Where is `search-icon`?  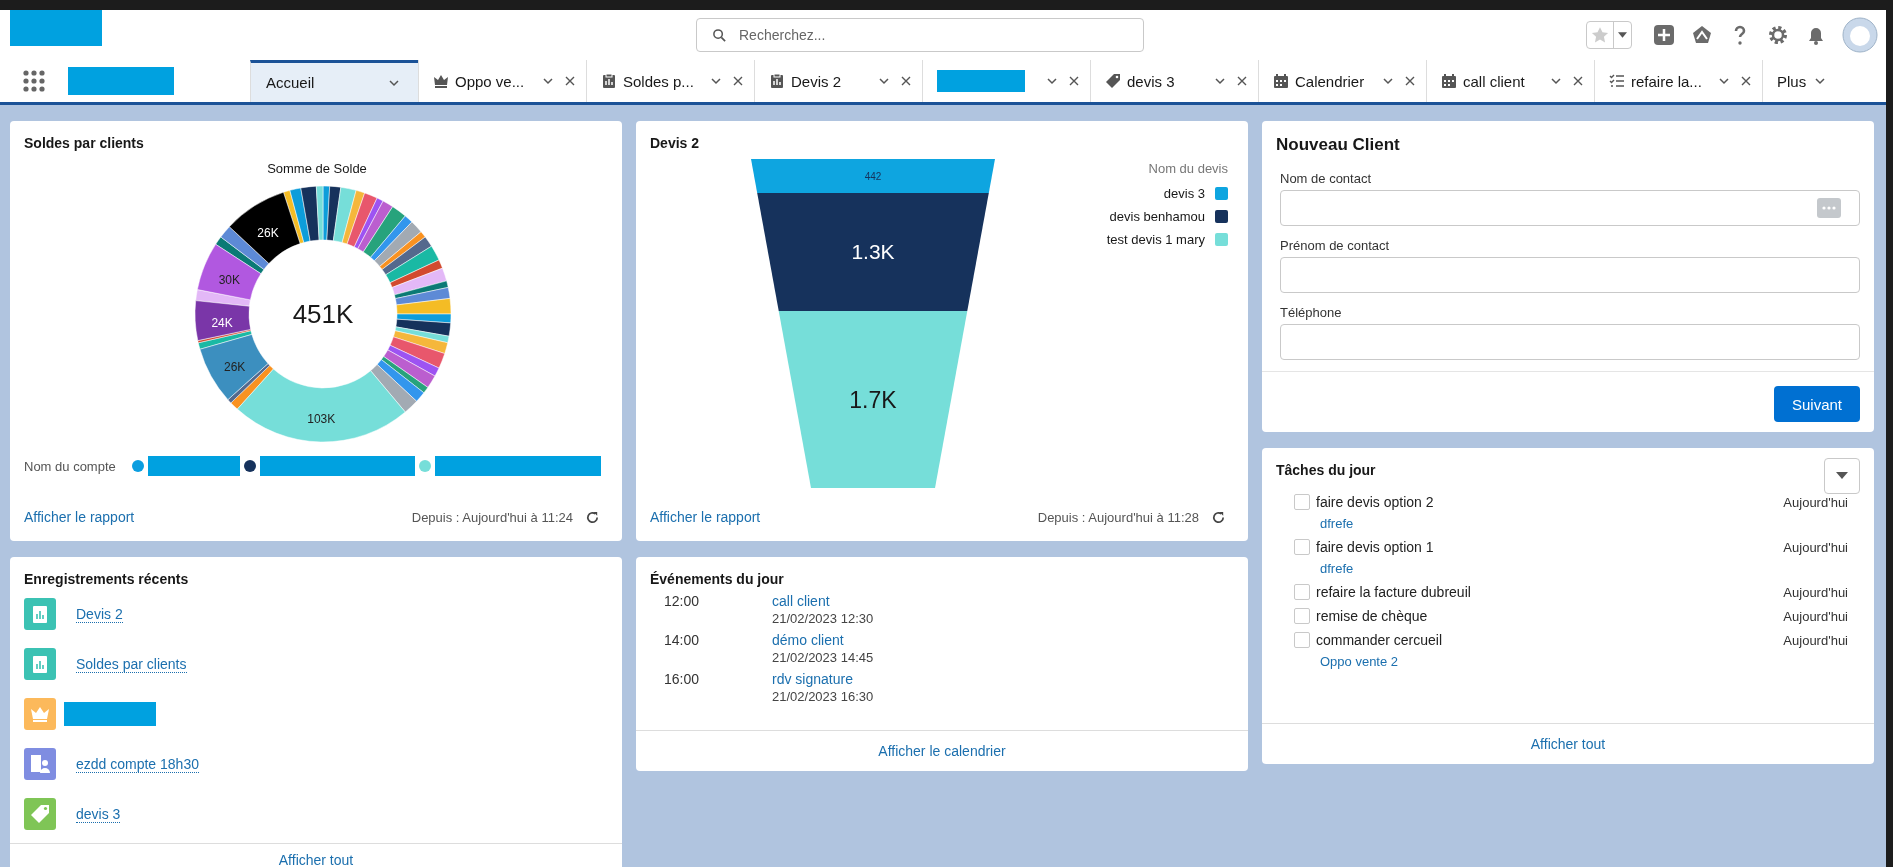 search-icon is located at coordinates (719, 35).